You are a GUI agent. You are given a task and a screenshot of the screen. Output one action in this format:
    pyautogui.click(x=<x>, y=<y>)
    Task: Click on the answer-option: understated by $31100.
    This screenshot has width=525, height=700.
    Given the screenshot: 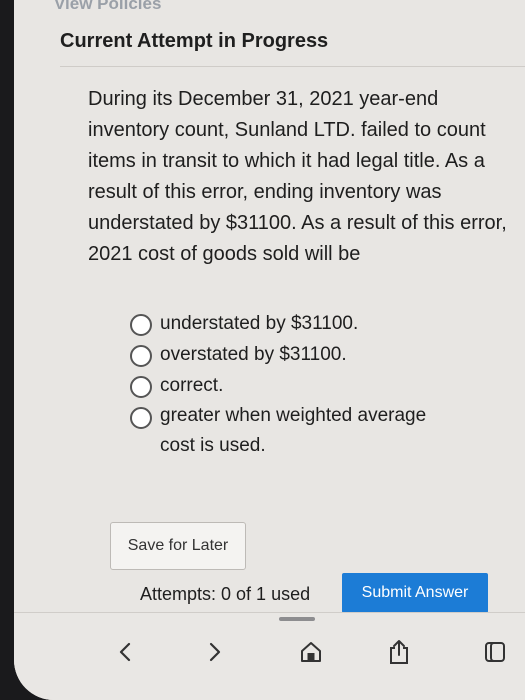 What is the action you would take?
    pyautogui.click(x=295, y=323)
    